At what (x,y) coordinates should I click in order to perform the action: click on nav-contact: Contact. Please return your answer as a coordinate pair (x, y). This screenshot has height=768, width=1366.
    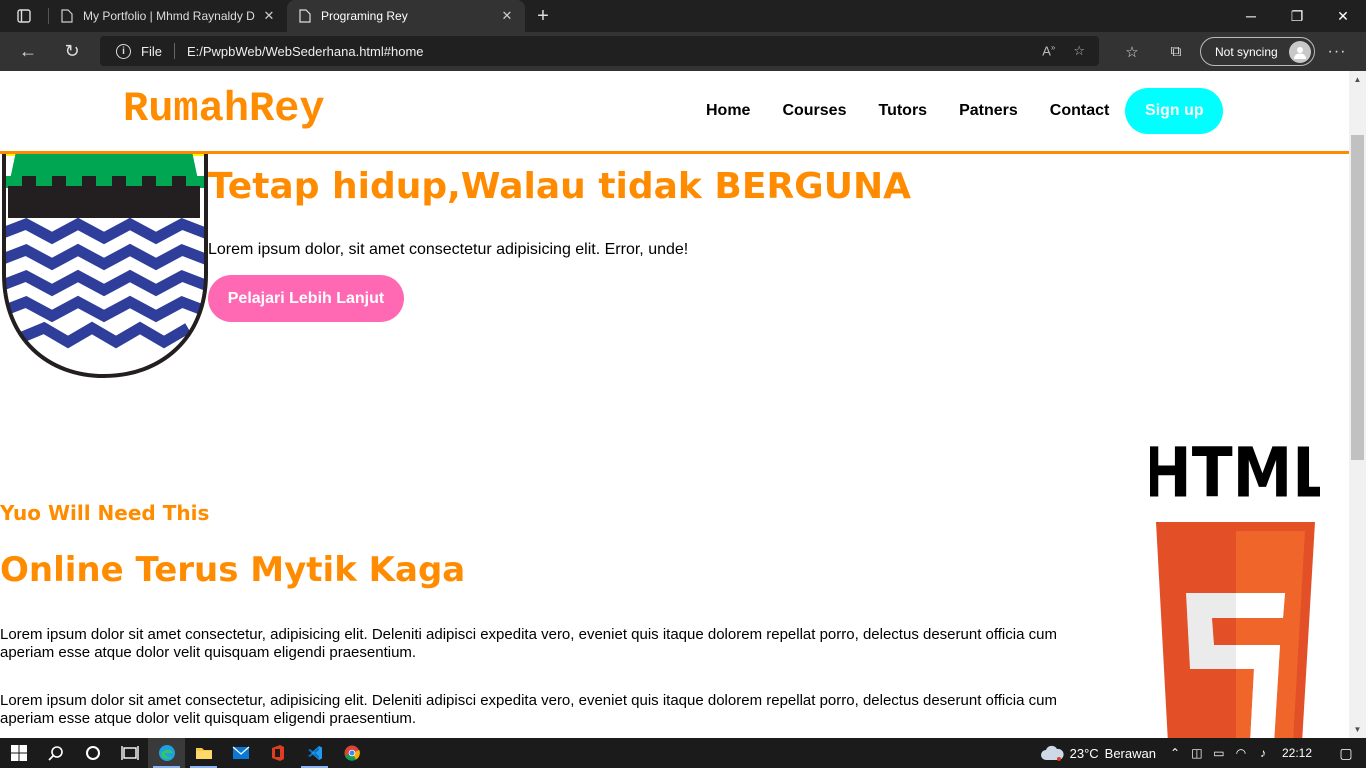
    Looking at the image, I should click on (1080, 111).